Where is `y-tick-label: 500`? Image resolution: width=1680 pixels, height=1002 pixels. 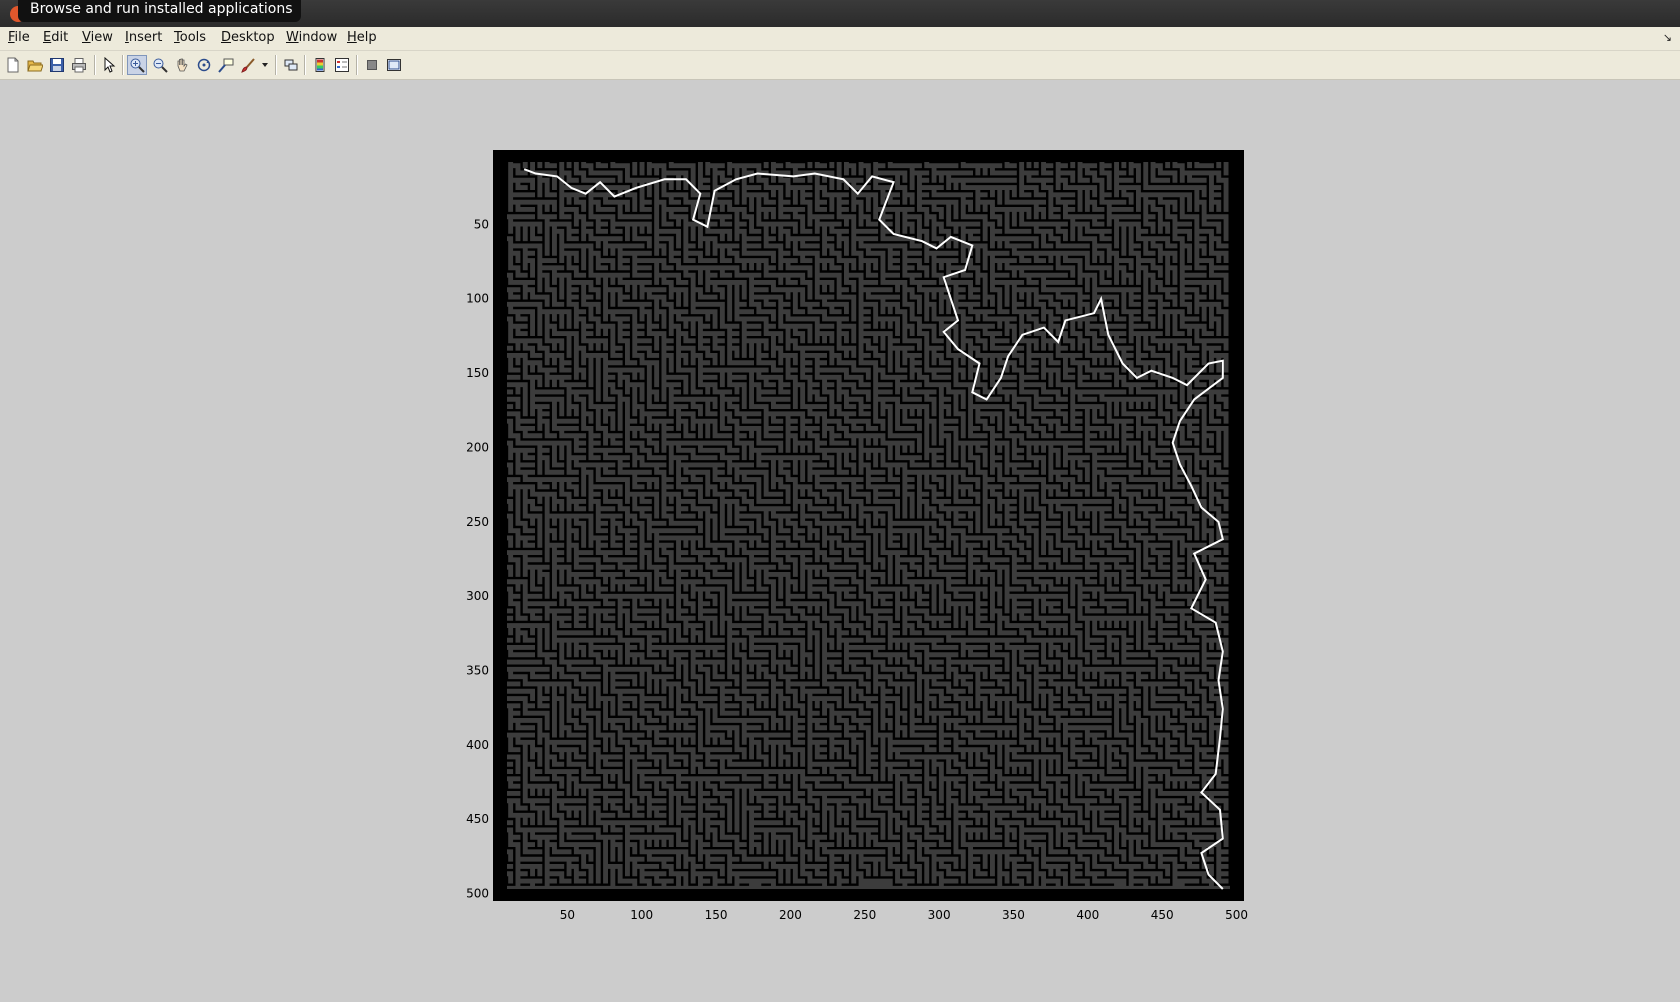 y-tick-label: 500 is located at coordinates (477, 894).